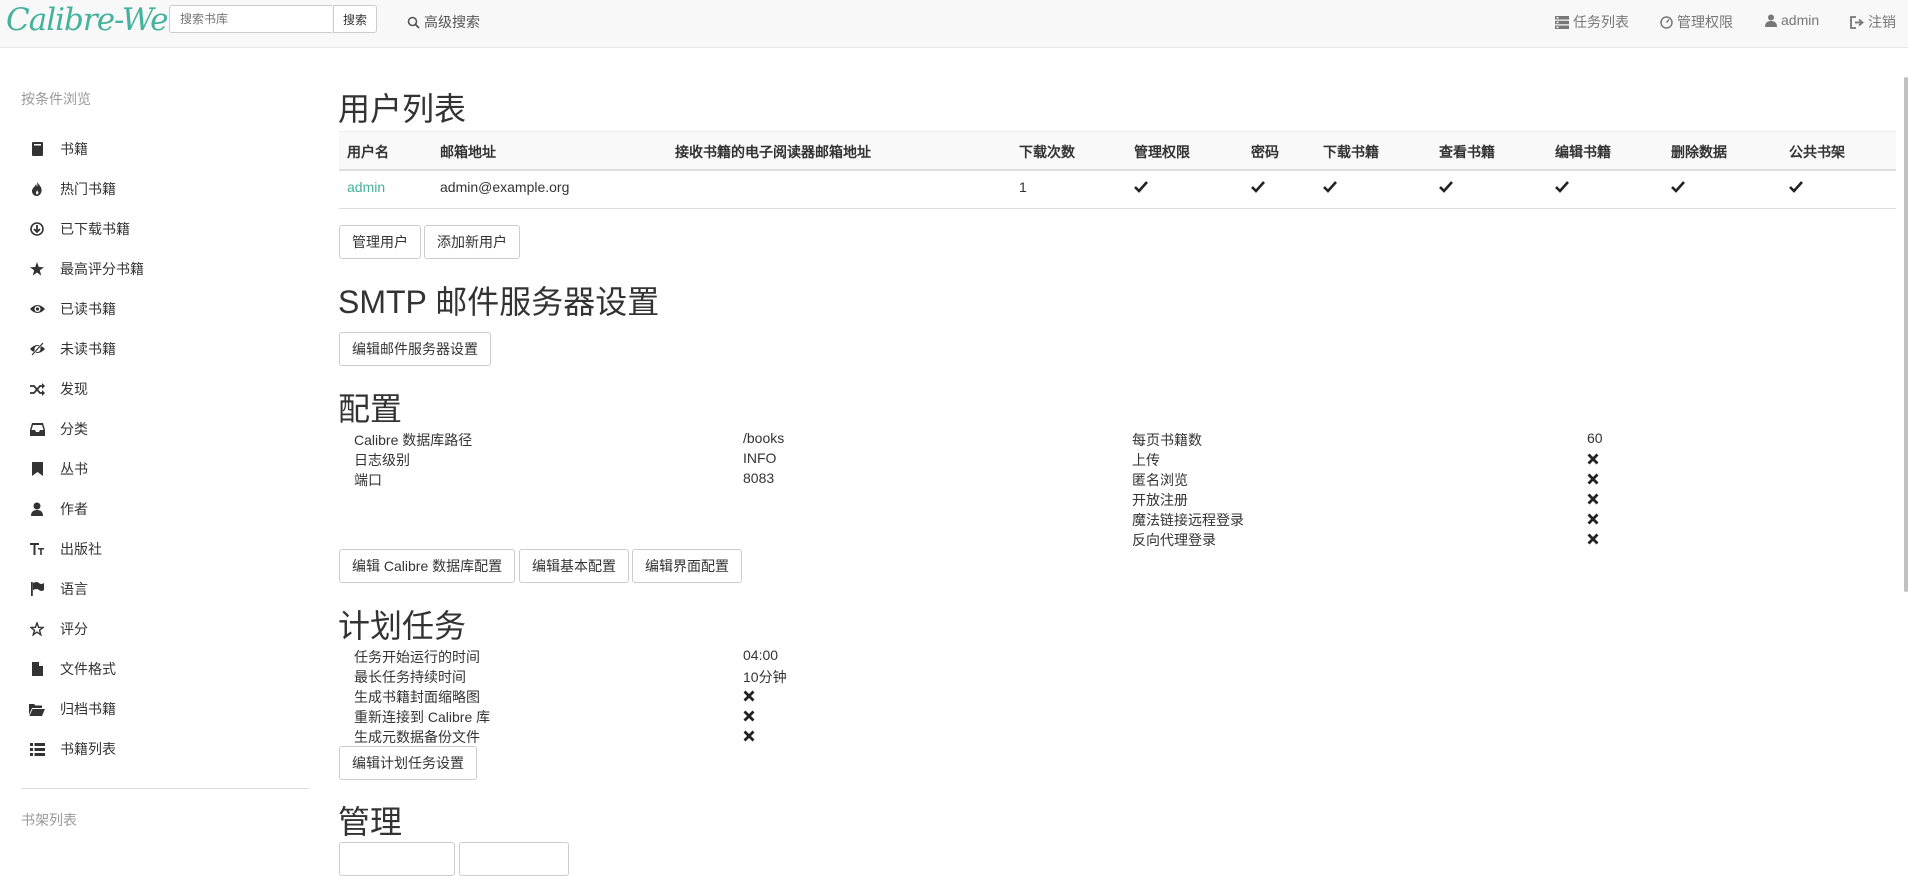 Image resolution: width=1908 pixels, height=876 pixels. What do you see at coordinates (88, 669) in the screenshot?
I see `sidebar-item-label: 文件格式` at bounding box center [88, 669].